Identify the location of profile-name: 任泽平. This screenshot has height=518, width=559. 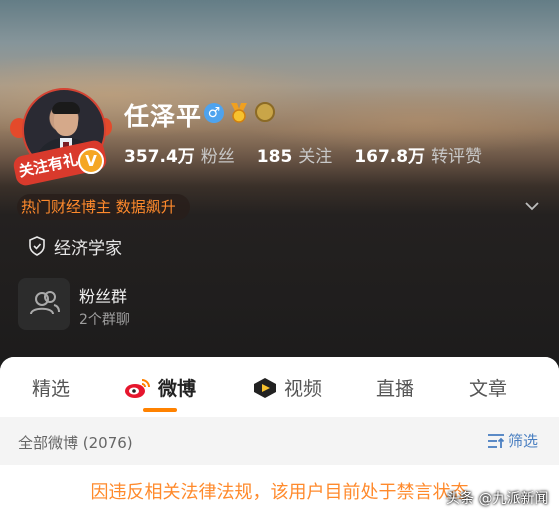
(163, 116).